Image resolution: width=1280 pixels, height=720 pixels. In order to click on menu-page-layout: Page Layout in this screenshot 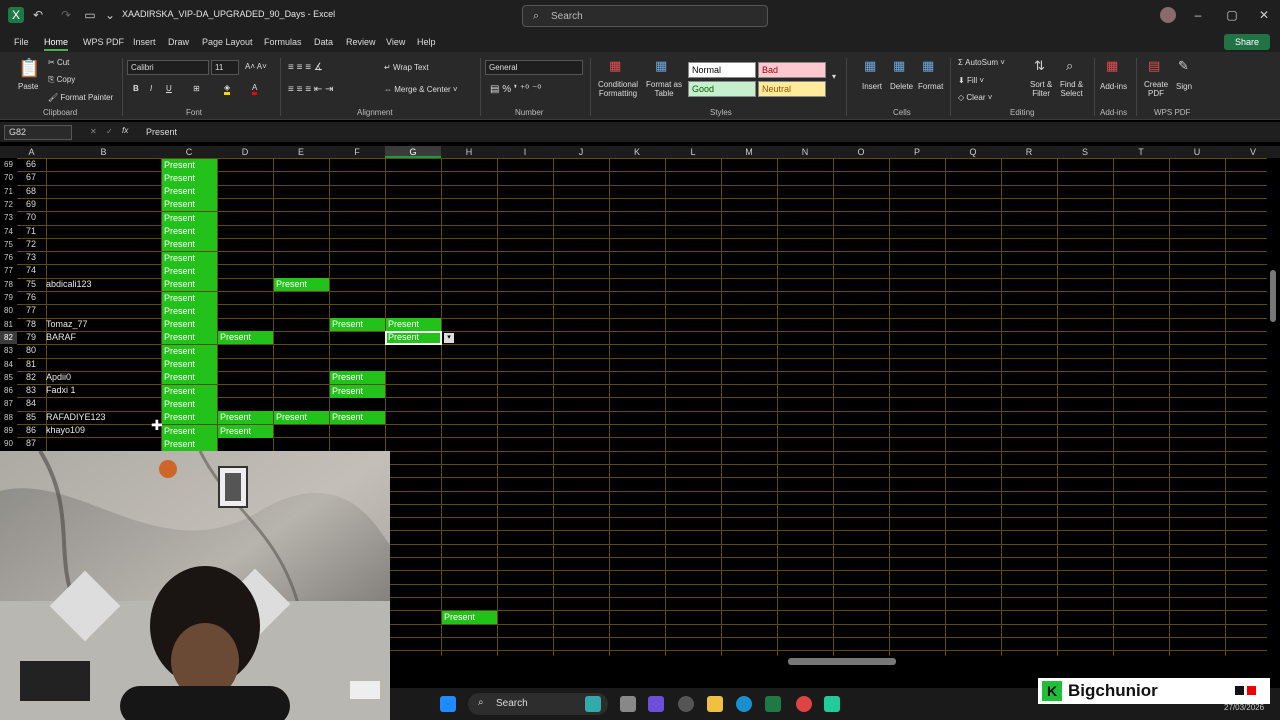, I will do `click(227, 42)`.